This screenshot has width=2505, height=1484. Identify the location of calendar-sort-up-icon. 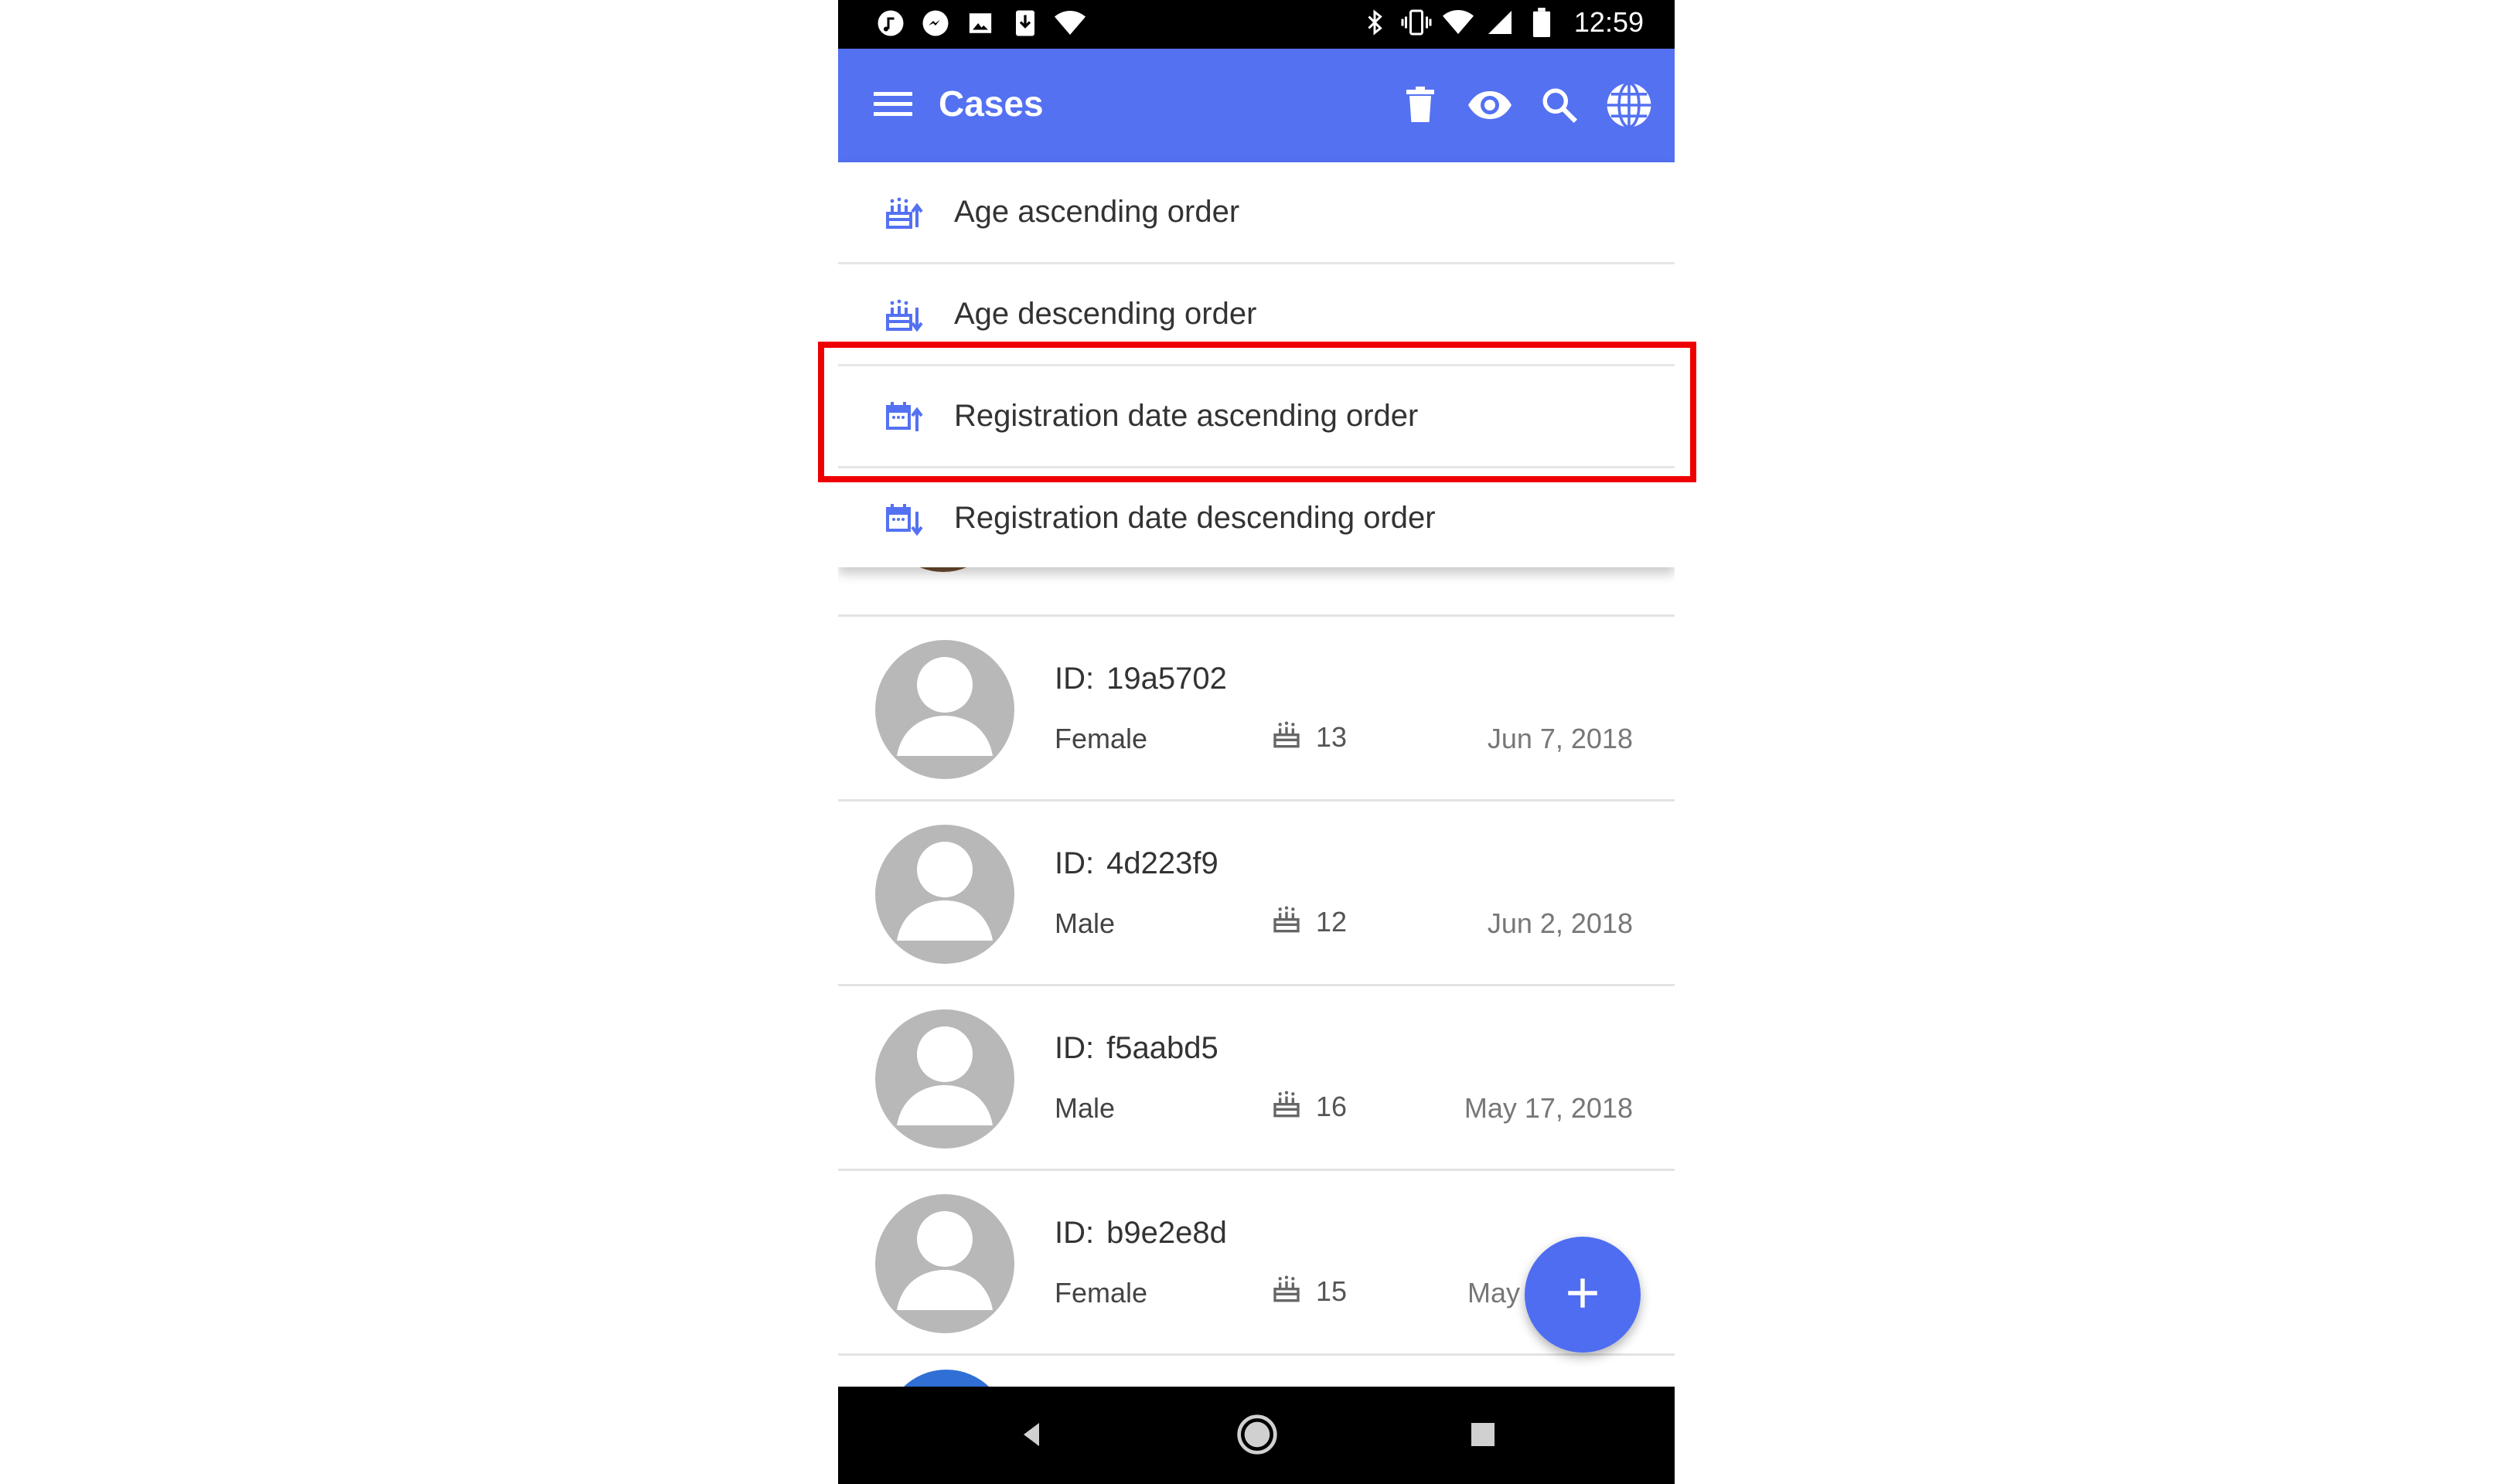
(904, 415).